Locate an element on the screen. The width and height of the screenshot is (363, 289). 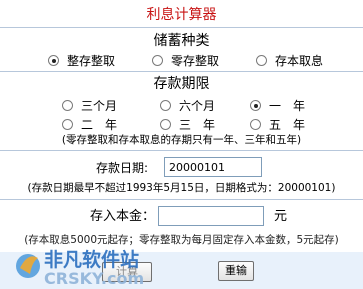
term-option-1-year: 一 年 is located at coordinates (277, 105).